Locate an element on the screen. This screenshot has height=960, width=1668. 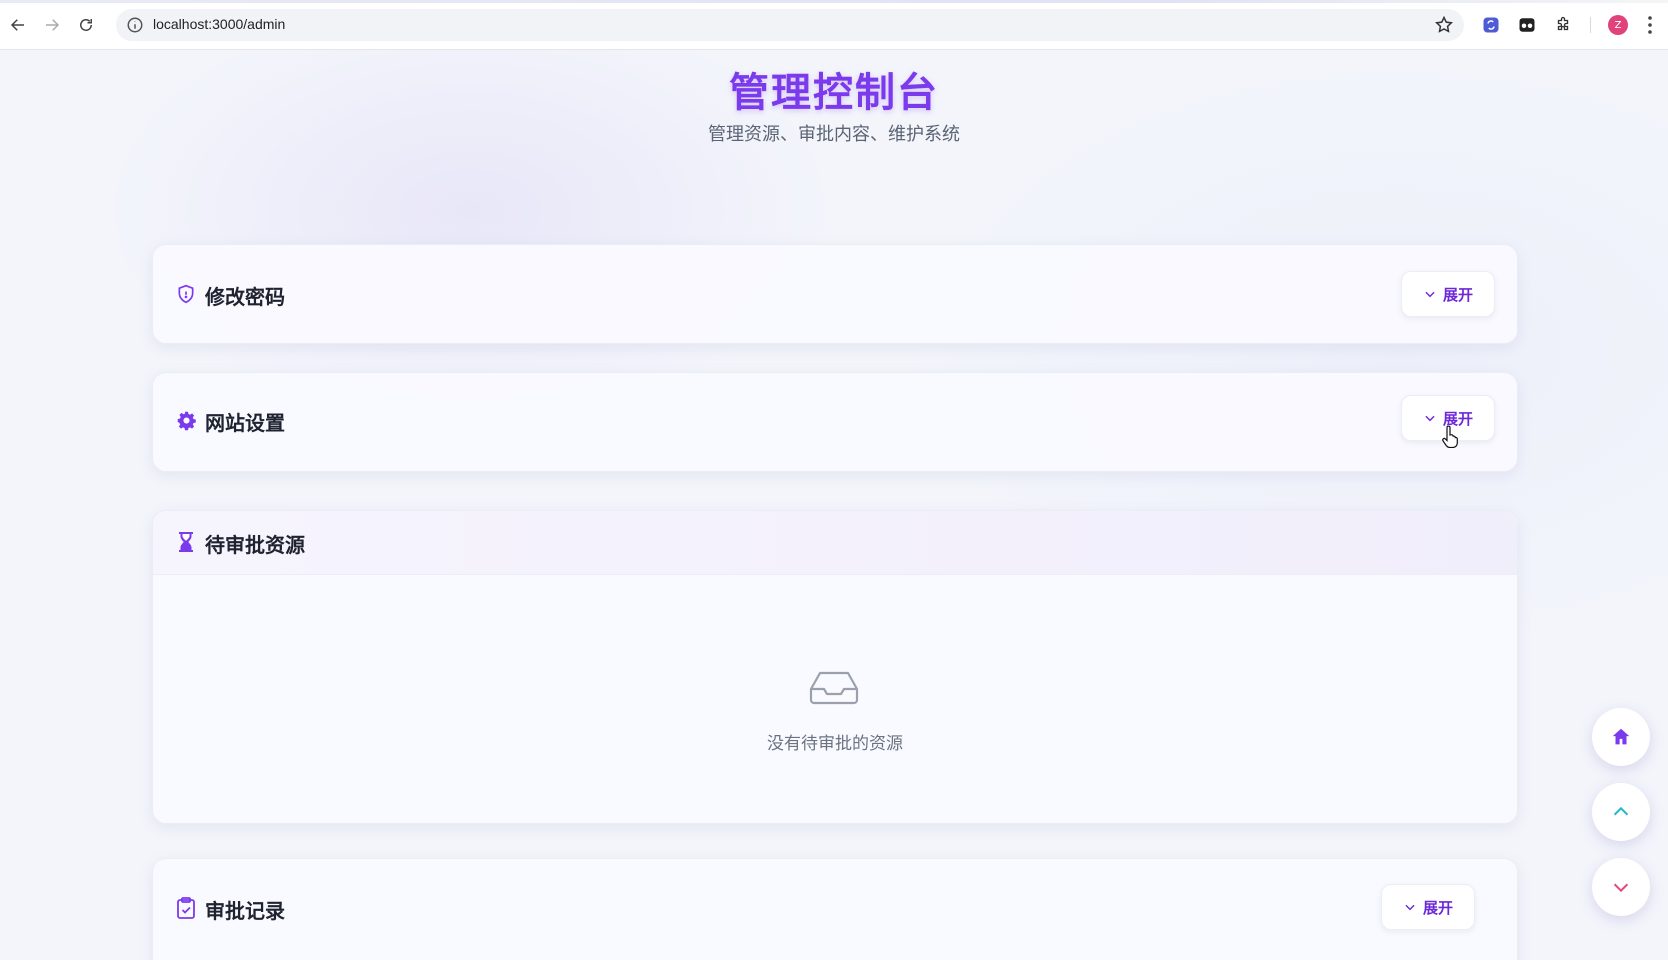
gear-icon is located at coordinates (186, 420).